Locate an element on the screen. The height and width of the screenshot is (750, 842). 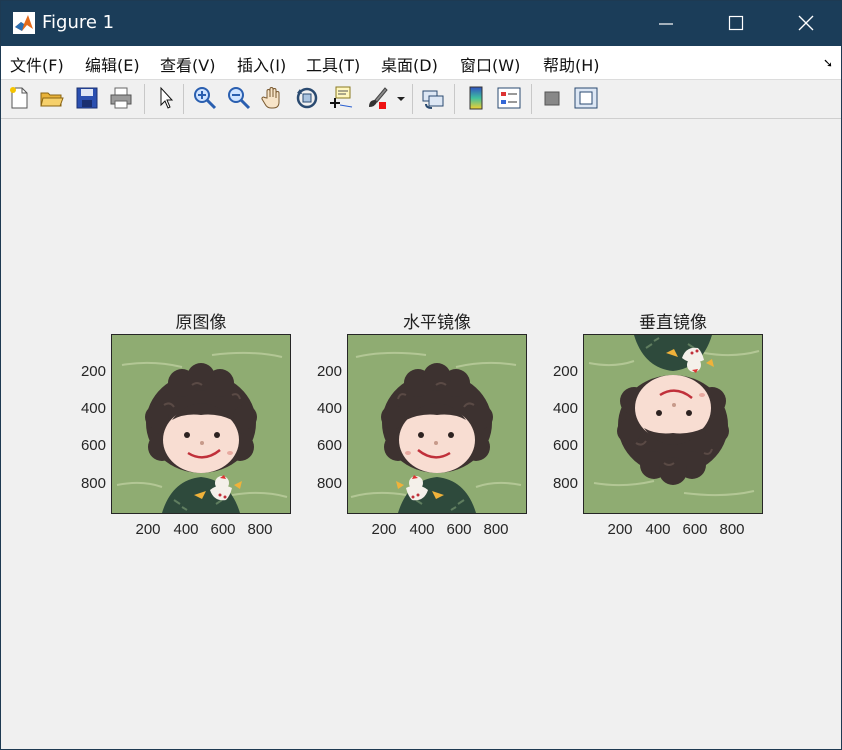
hide-plot-tools-icon is located at coordinates (552, 98).